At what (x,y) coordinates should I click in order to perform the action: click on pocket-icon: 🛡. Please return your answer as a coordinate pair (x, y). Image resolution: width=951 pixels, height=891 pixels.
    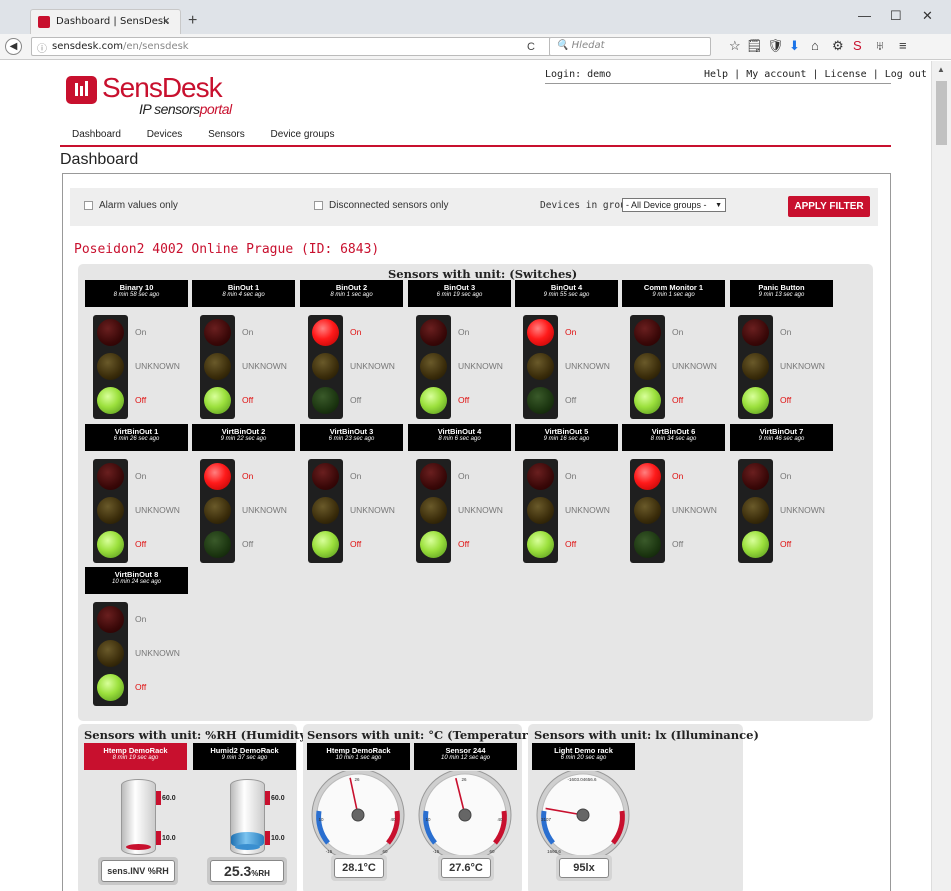
    Looking at the image, I should click on (775, 46).